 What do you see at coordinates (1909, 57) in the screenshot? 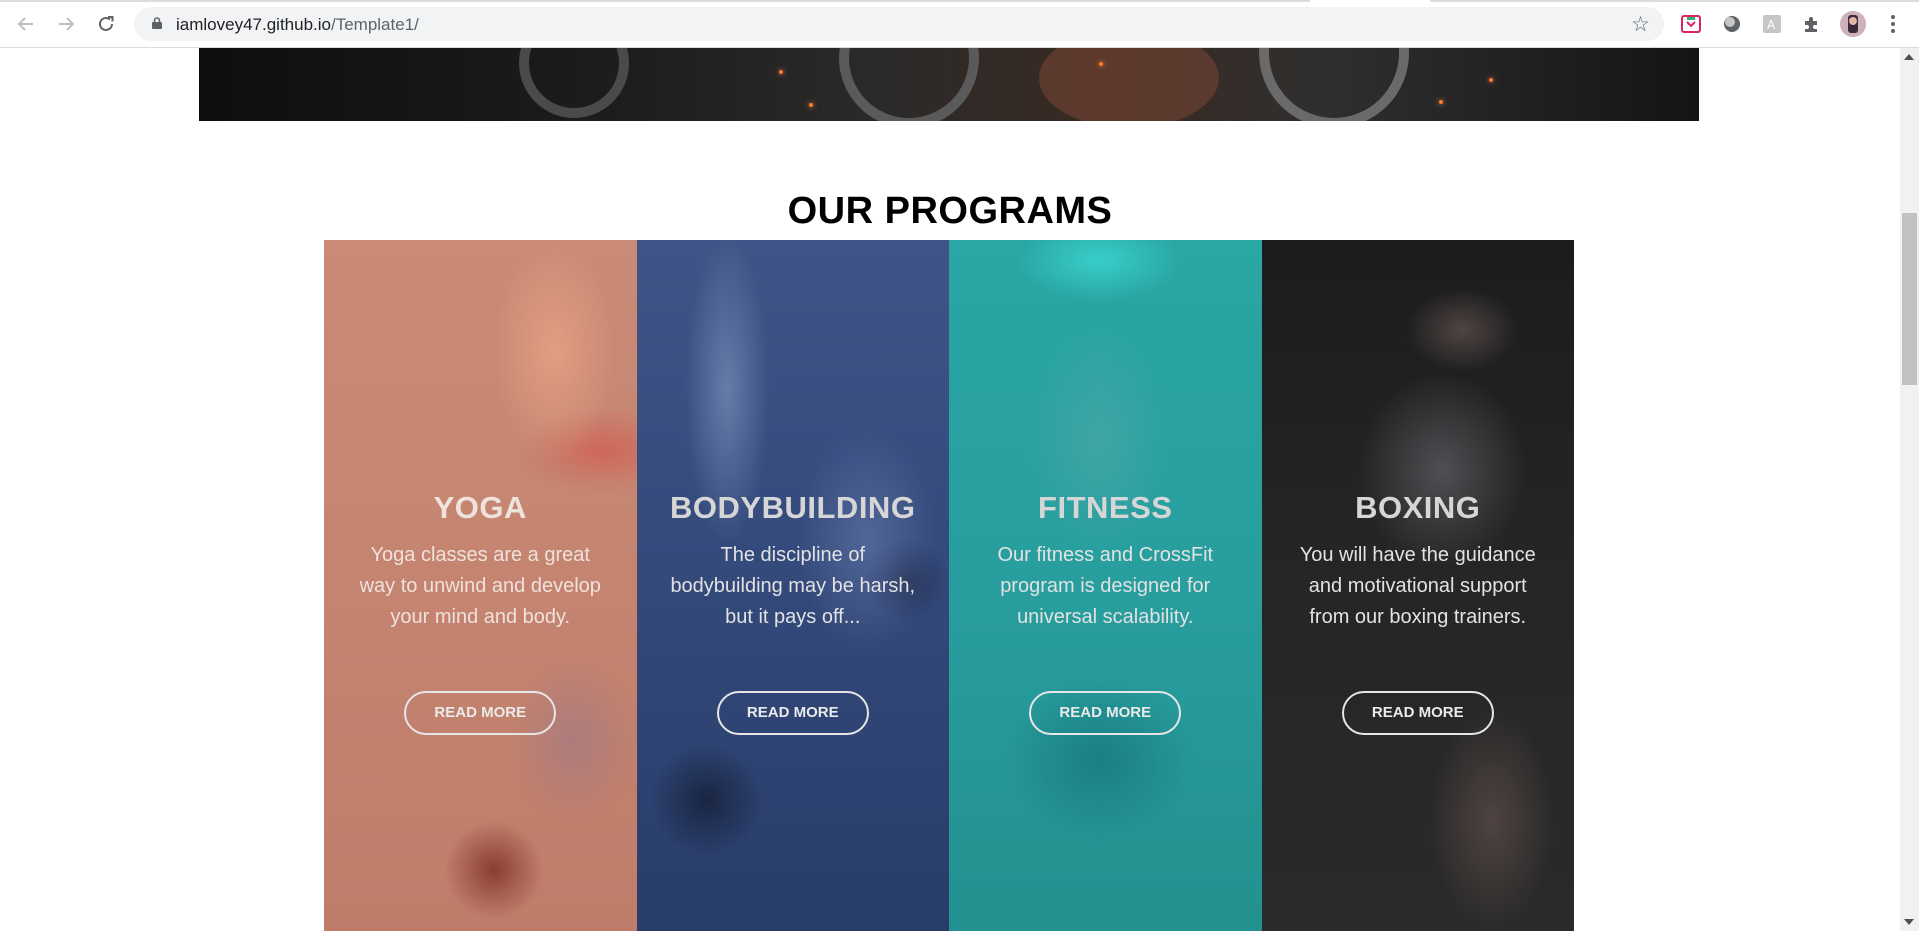
I see `scroll-up-arrow-icon` at bounding box center [1909, 57].